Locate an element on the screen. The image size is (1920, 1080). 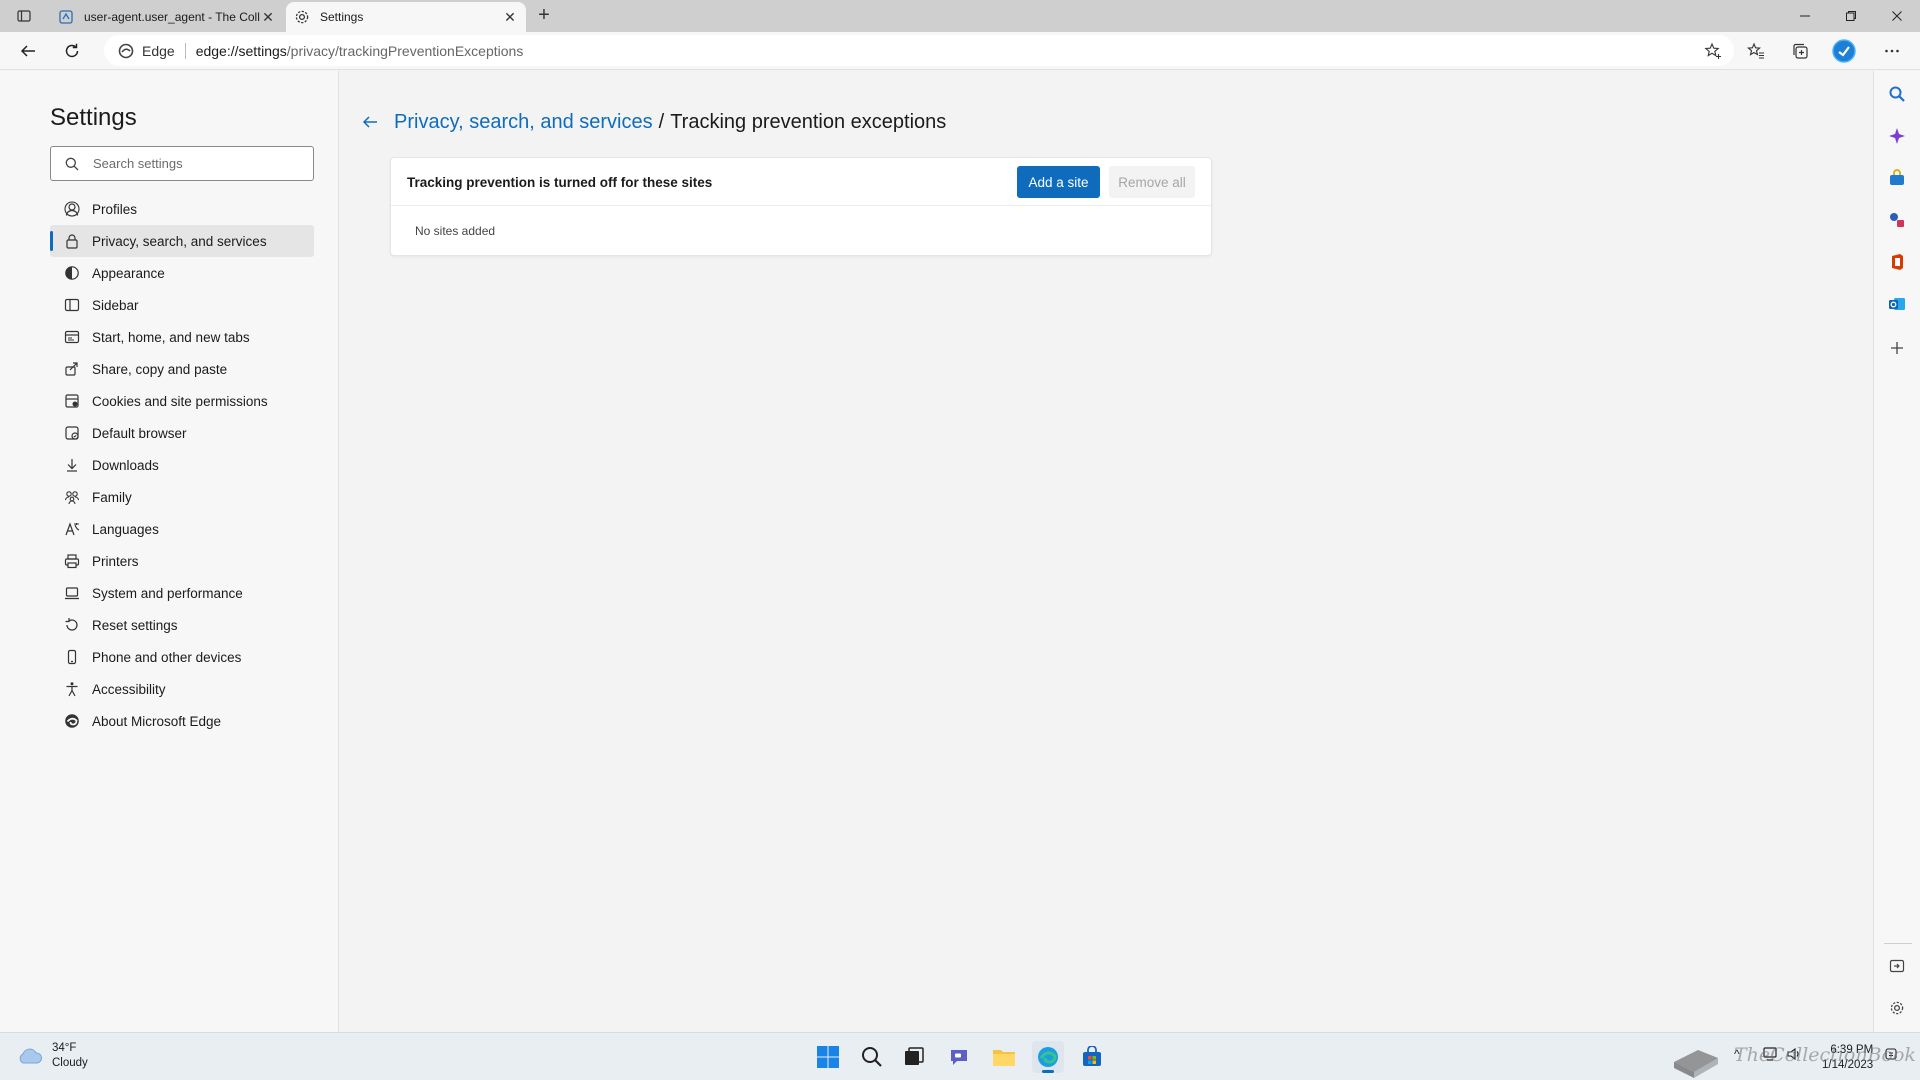
start-button is located at coordinates (828, 1057).